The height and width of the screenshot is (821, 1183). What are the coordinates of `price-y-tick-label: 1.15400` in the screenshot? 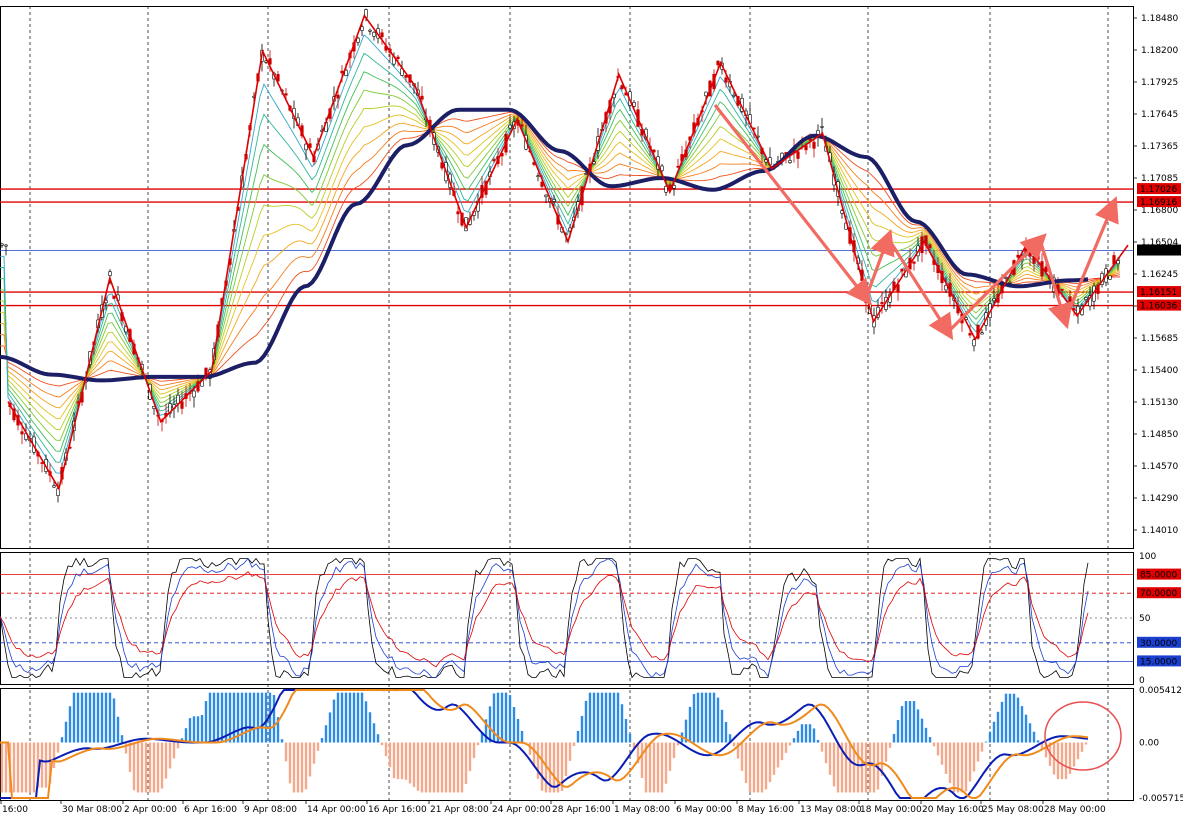 It's located at (1159, 371).